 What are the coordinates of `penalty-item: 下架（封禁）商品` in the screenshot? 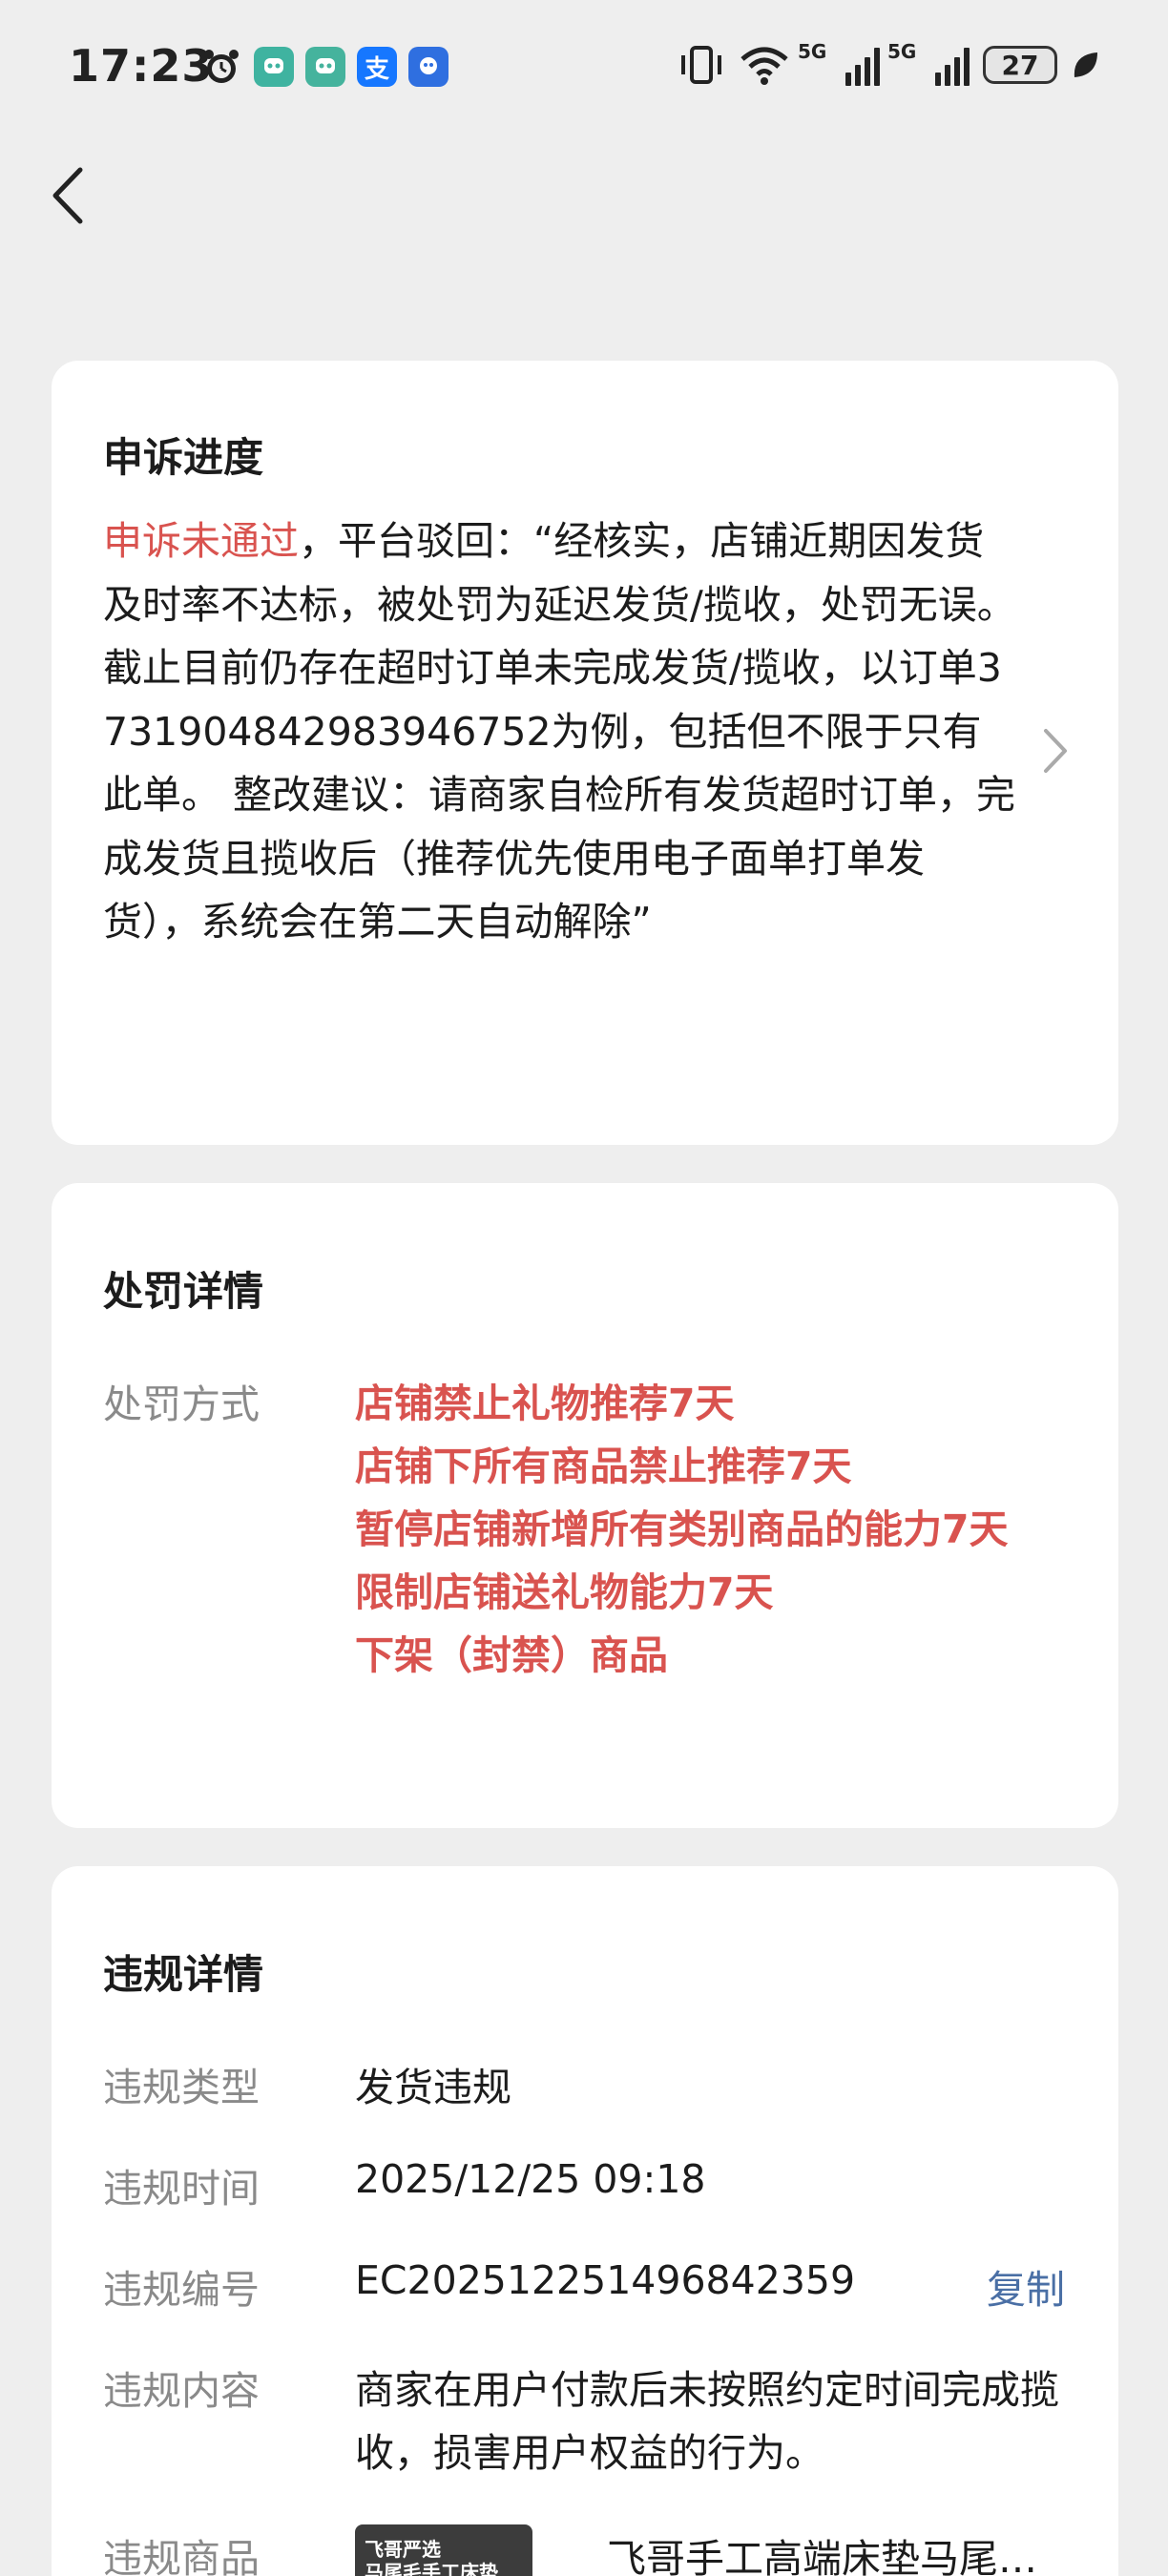 It's located at (511, 1655).